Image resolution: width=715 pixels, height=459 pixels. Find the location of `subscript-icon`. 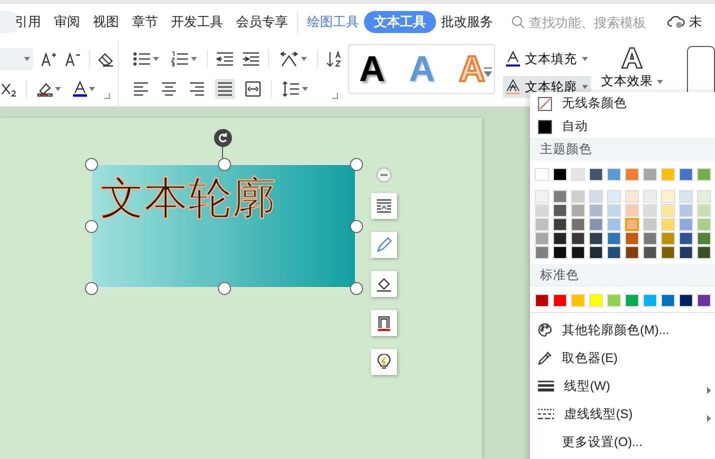

subscript-icon is located at coordinates (9, 89).